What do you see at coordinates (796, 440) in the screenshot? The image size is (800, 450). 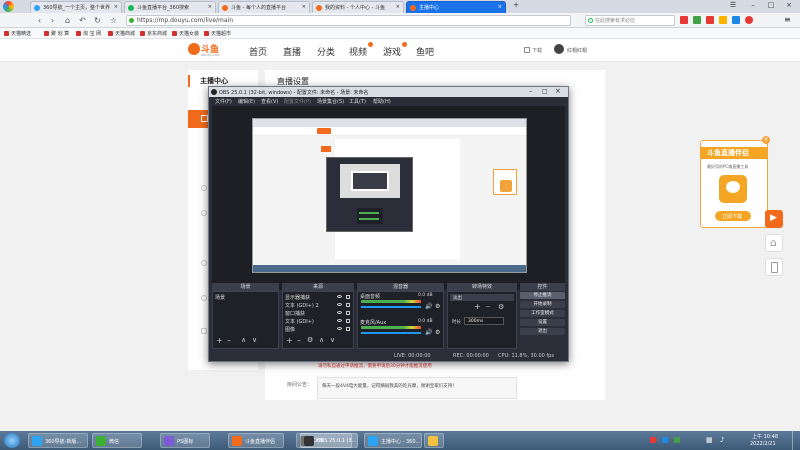 I see `show-desktop-button` at bounding box center [796, 440].